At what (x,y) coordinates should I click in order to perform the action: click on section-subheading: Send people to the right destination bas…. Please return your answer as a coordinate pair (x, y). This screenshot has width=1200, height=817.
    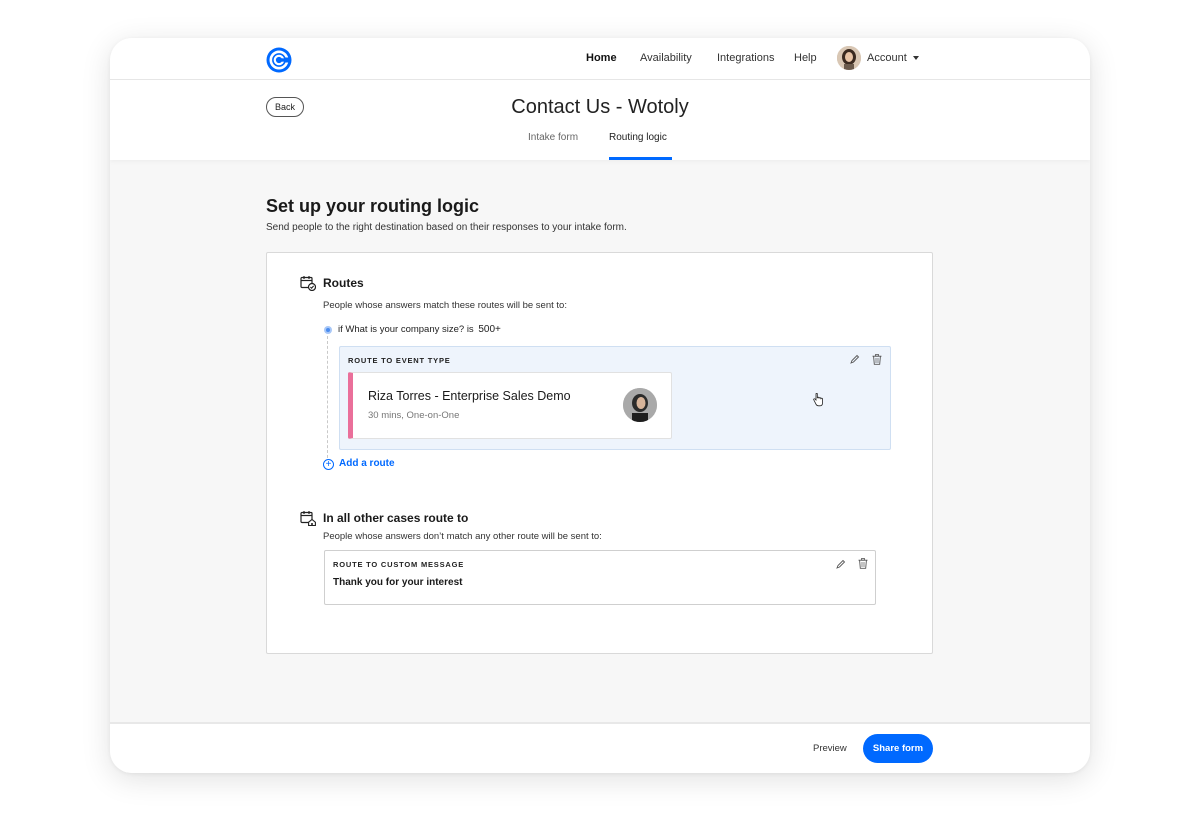
    Looking at the image, I should click on (446, 227).